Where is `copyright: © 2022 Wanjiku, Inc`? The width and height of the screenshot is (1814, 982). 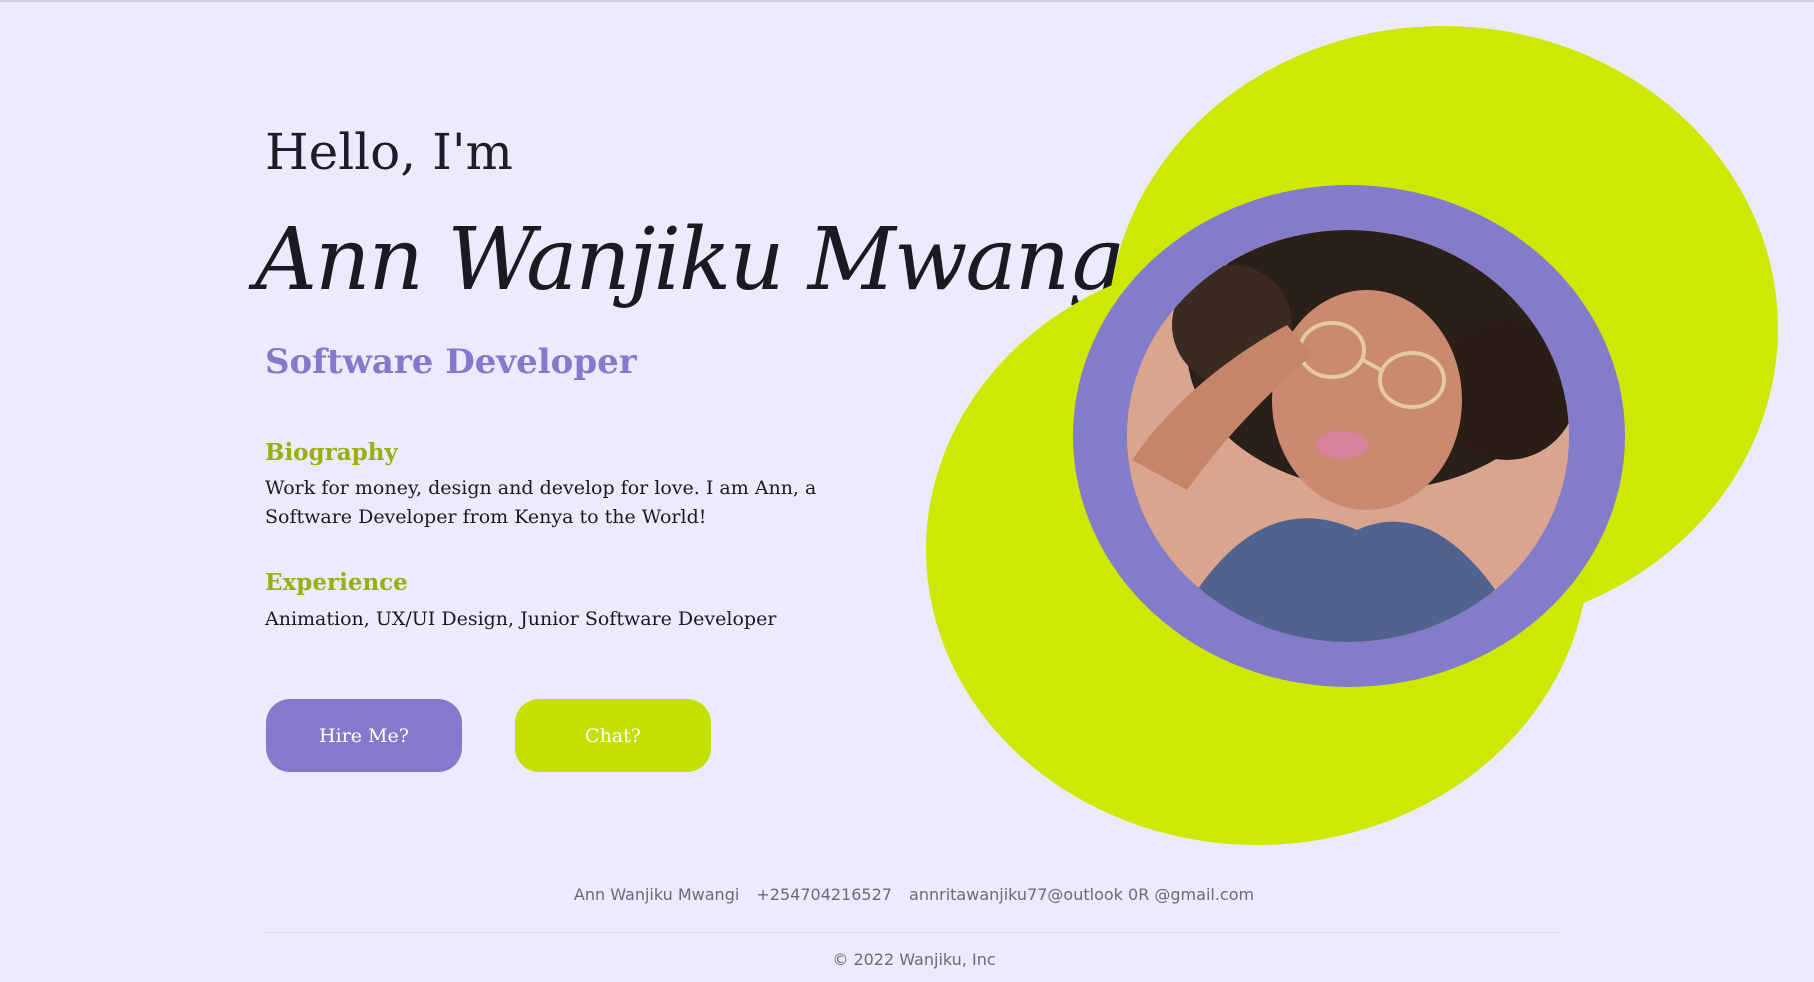
copyright: © 2022 Wanjiku, Inc is located at coordinates (914, 959).